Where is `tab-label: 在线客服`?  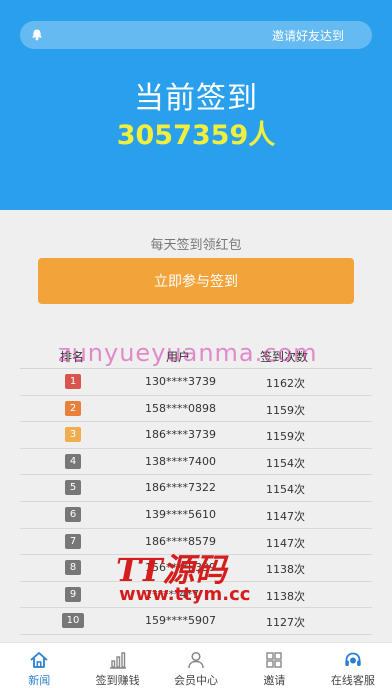 tab-label: 在线客服 is located at coordinates (352, 680).